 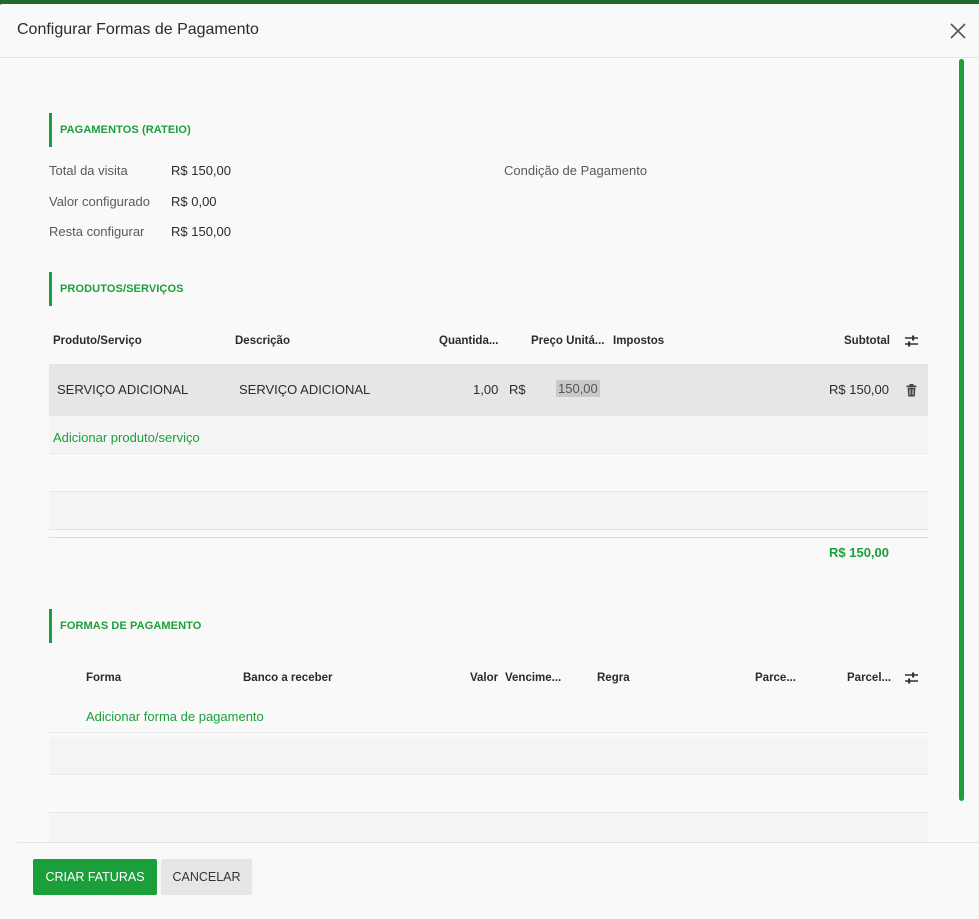 I want to click on add-produto-link: Adicionar produto/serviço, so click(x=126, y=437).